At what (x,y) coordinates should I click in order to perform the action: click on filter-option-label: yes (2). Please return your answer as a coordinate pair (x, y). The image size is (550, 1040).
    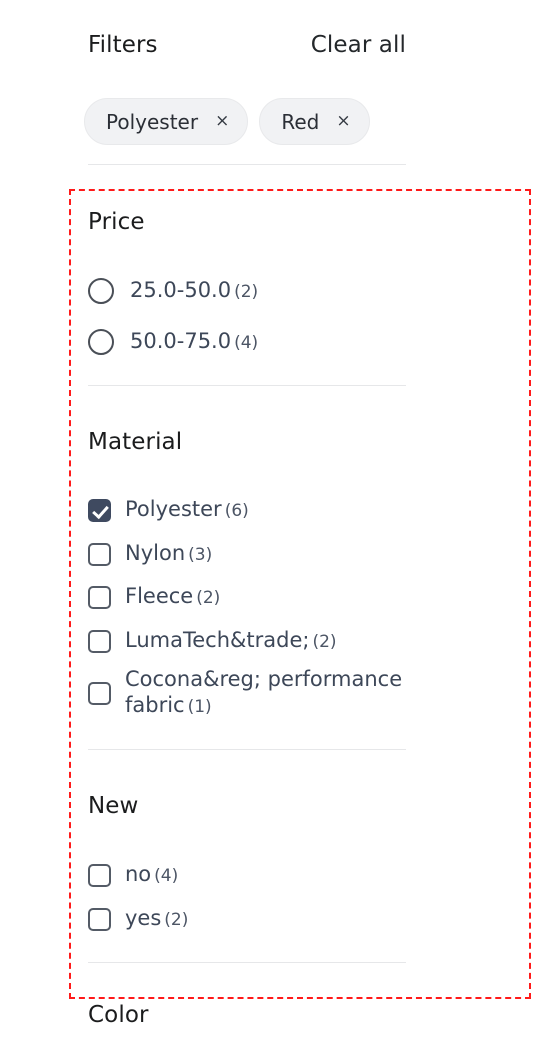
    Looking at the image, I should click on (157, 918).